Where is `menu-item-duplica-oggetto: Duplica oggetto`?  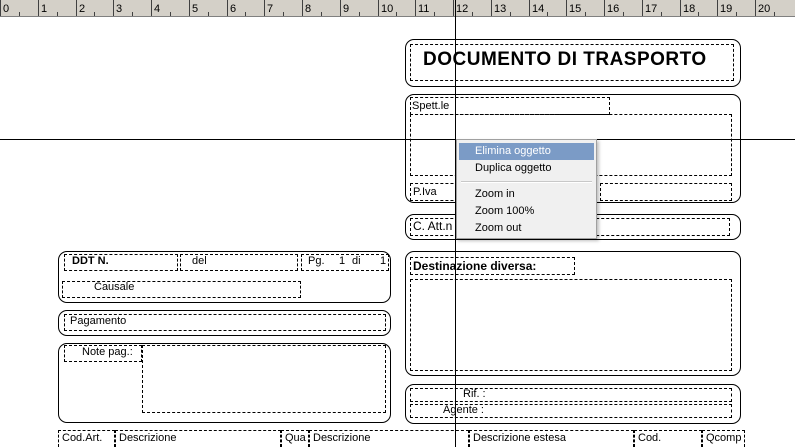 menu-item-duplica-oggetto: Duplica oggetto is located at coordinates (526, 168).